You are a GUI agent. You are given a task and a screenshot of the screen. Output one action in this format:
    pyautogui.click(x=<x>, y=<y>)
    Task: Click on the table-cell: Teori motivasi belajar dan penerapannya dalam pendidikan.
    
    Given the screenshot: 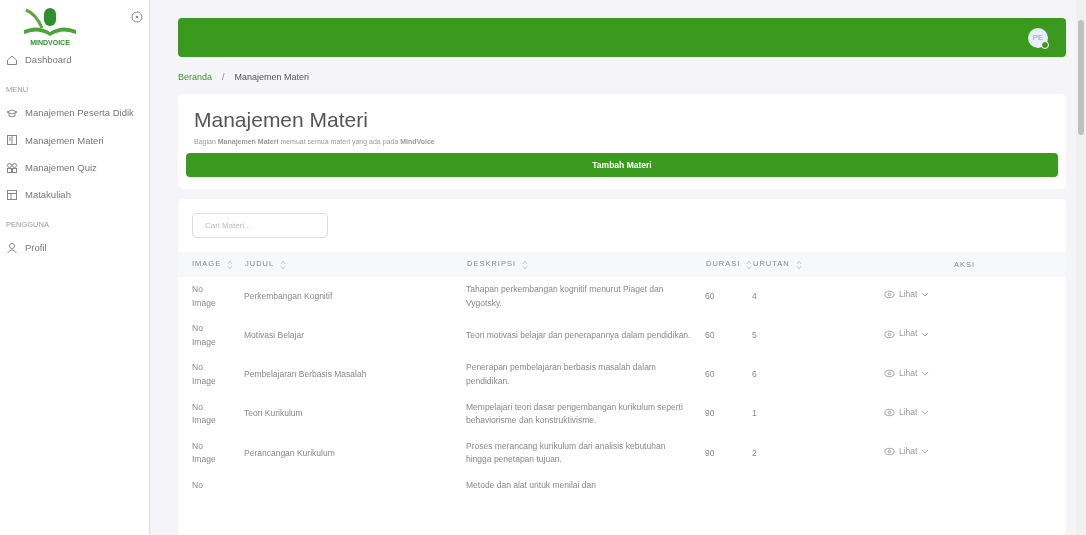 What is the action you would take?
    pyautogui.click(x=578, y=335)
    